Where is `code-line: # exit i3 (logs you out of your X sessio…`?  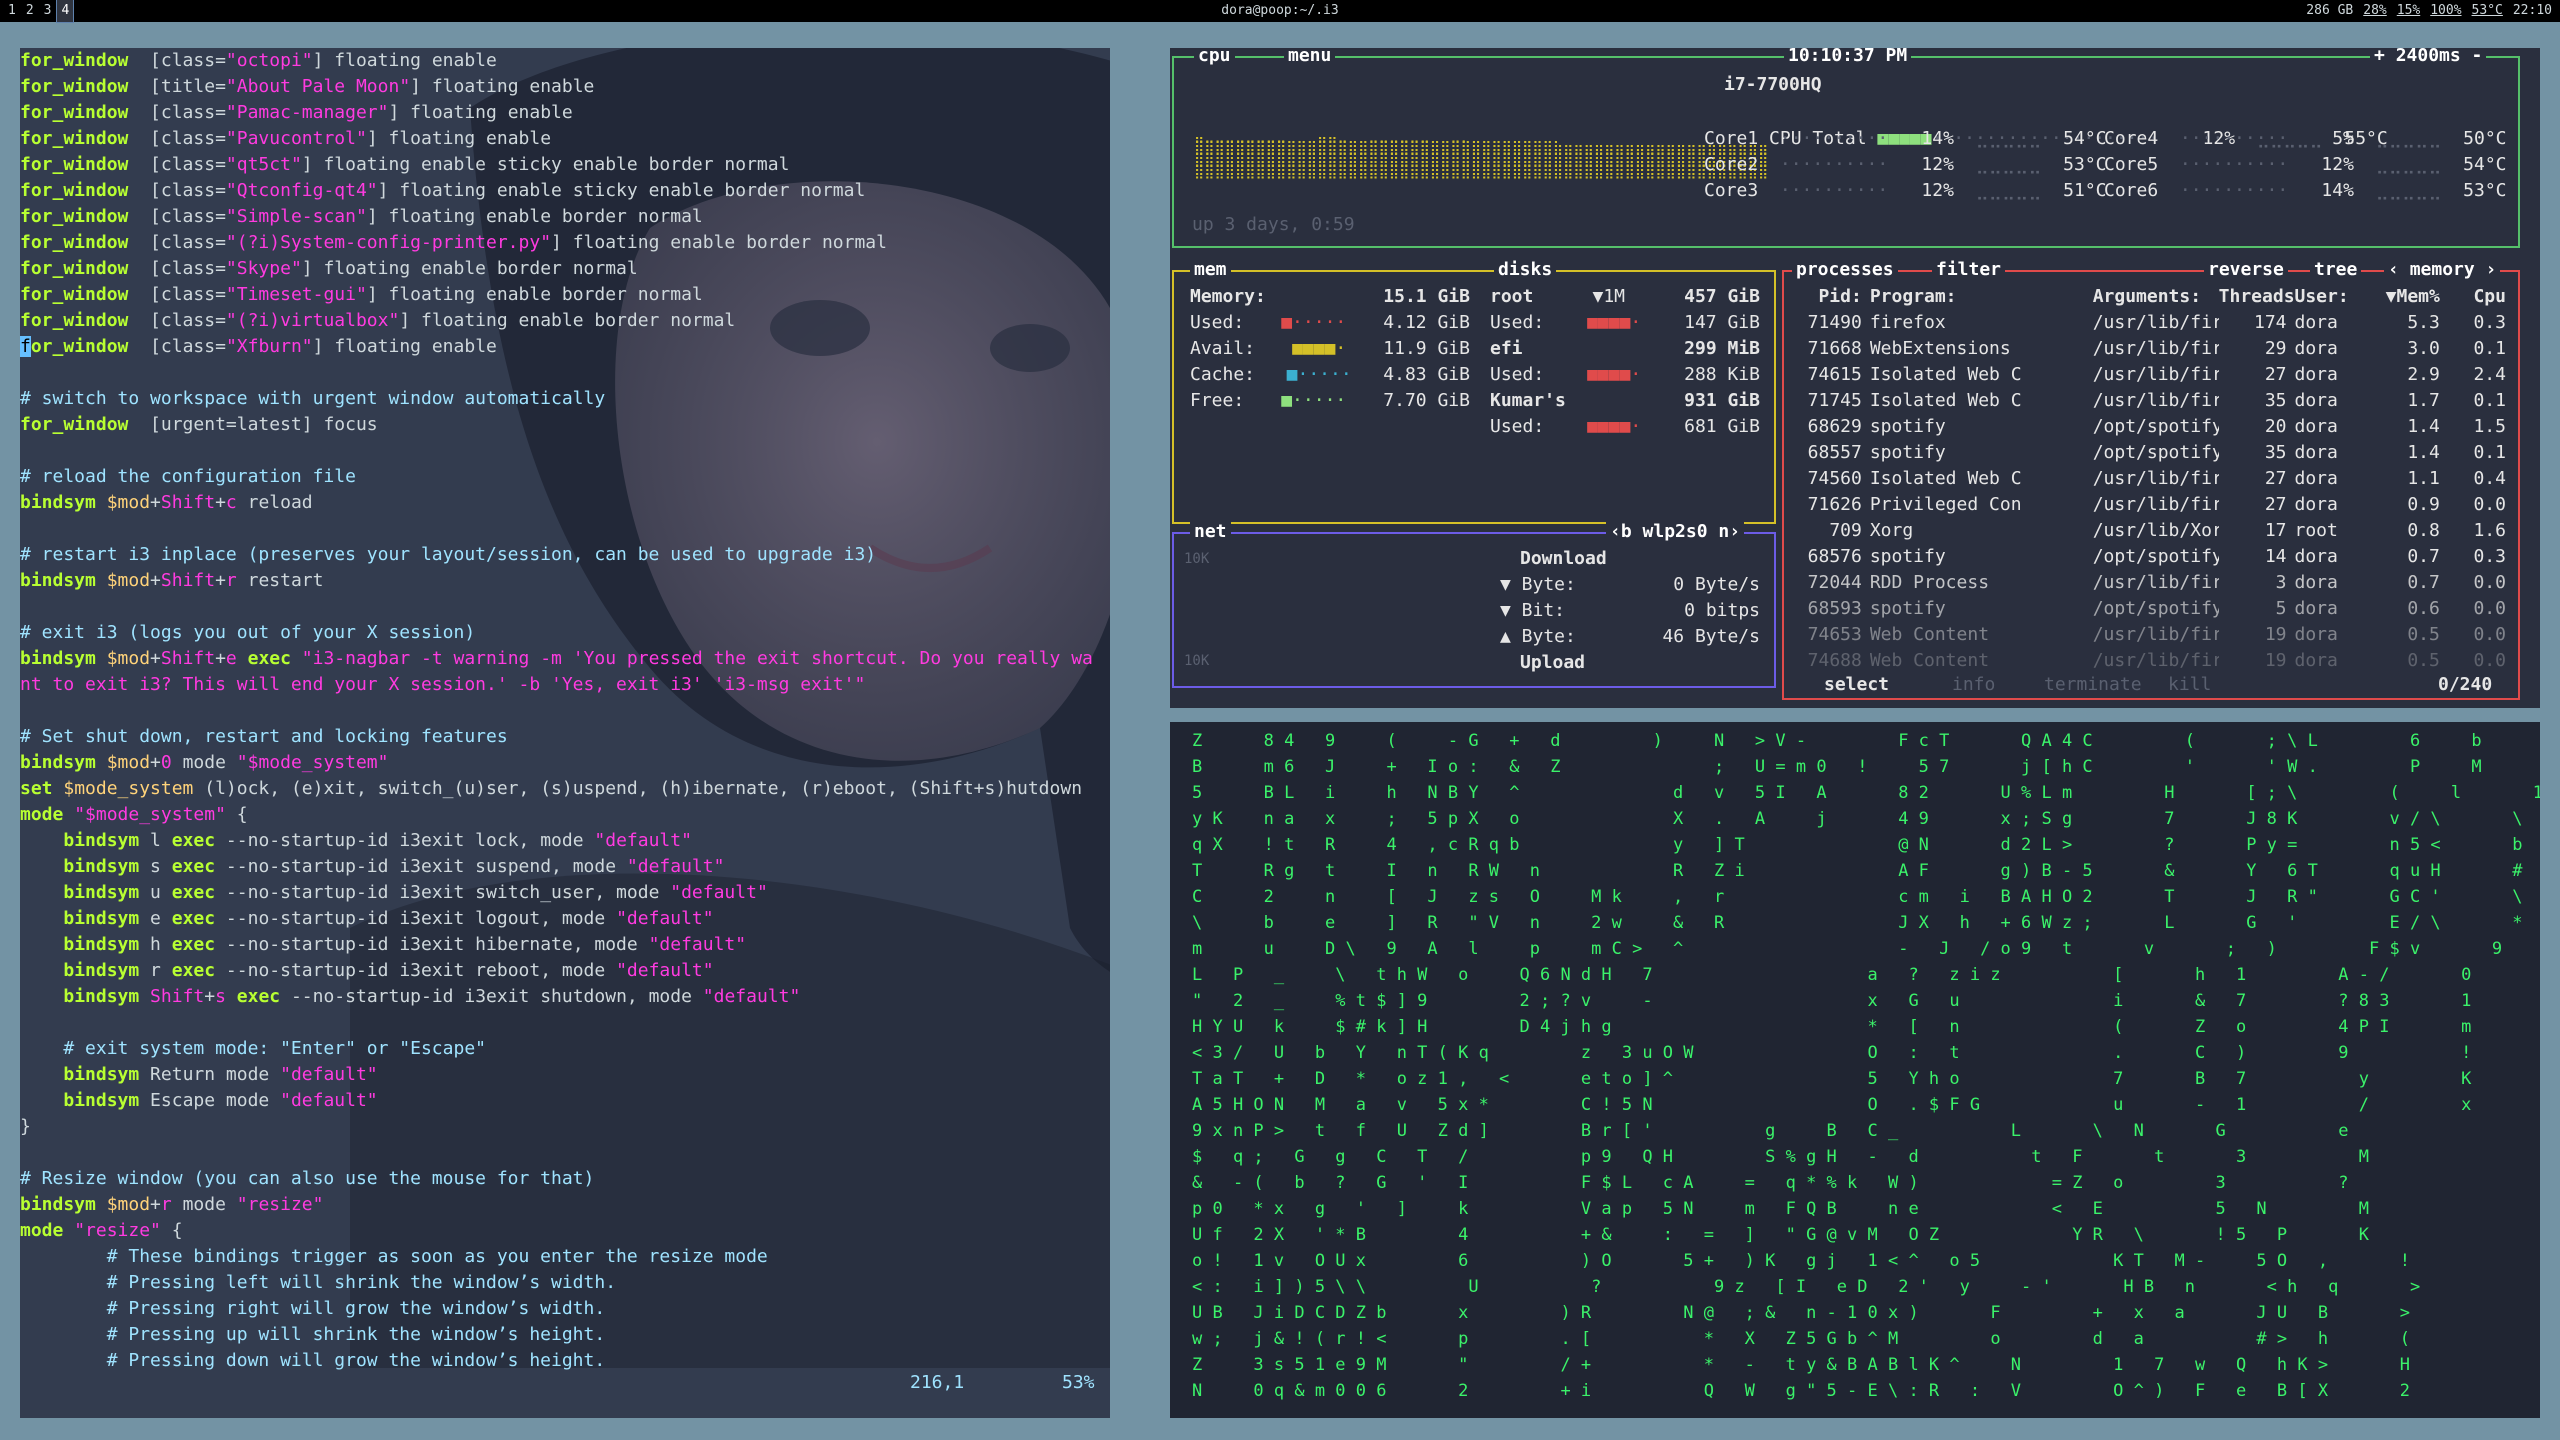
code-line: # exit i3 (logs you out of your X sessio… is located at coordinates (556, 633).